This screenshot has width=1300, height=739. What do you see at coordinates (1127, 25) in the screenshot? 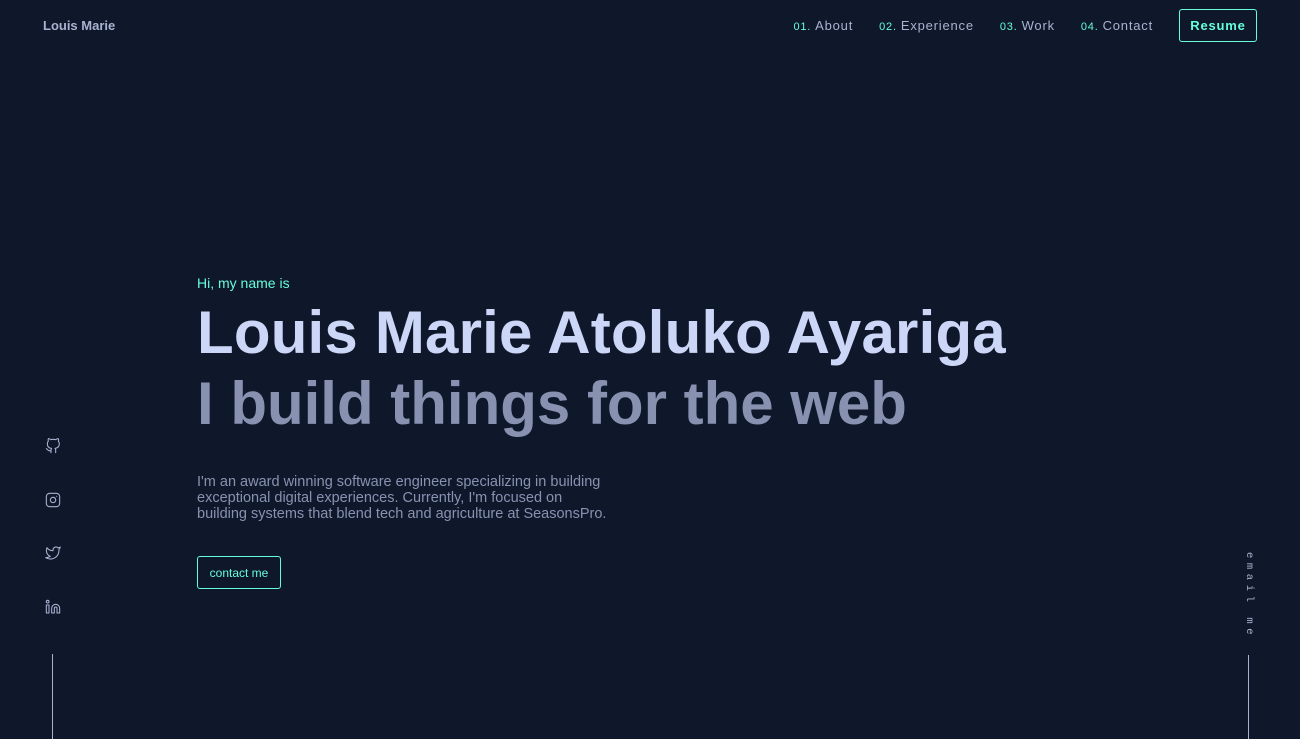
I see `nav-label: Contact` at bounding box center [1127, 25].